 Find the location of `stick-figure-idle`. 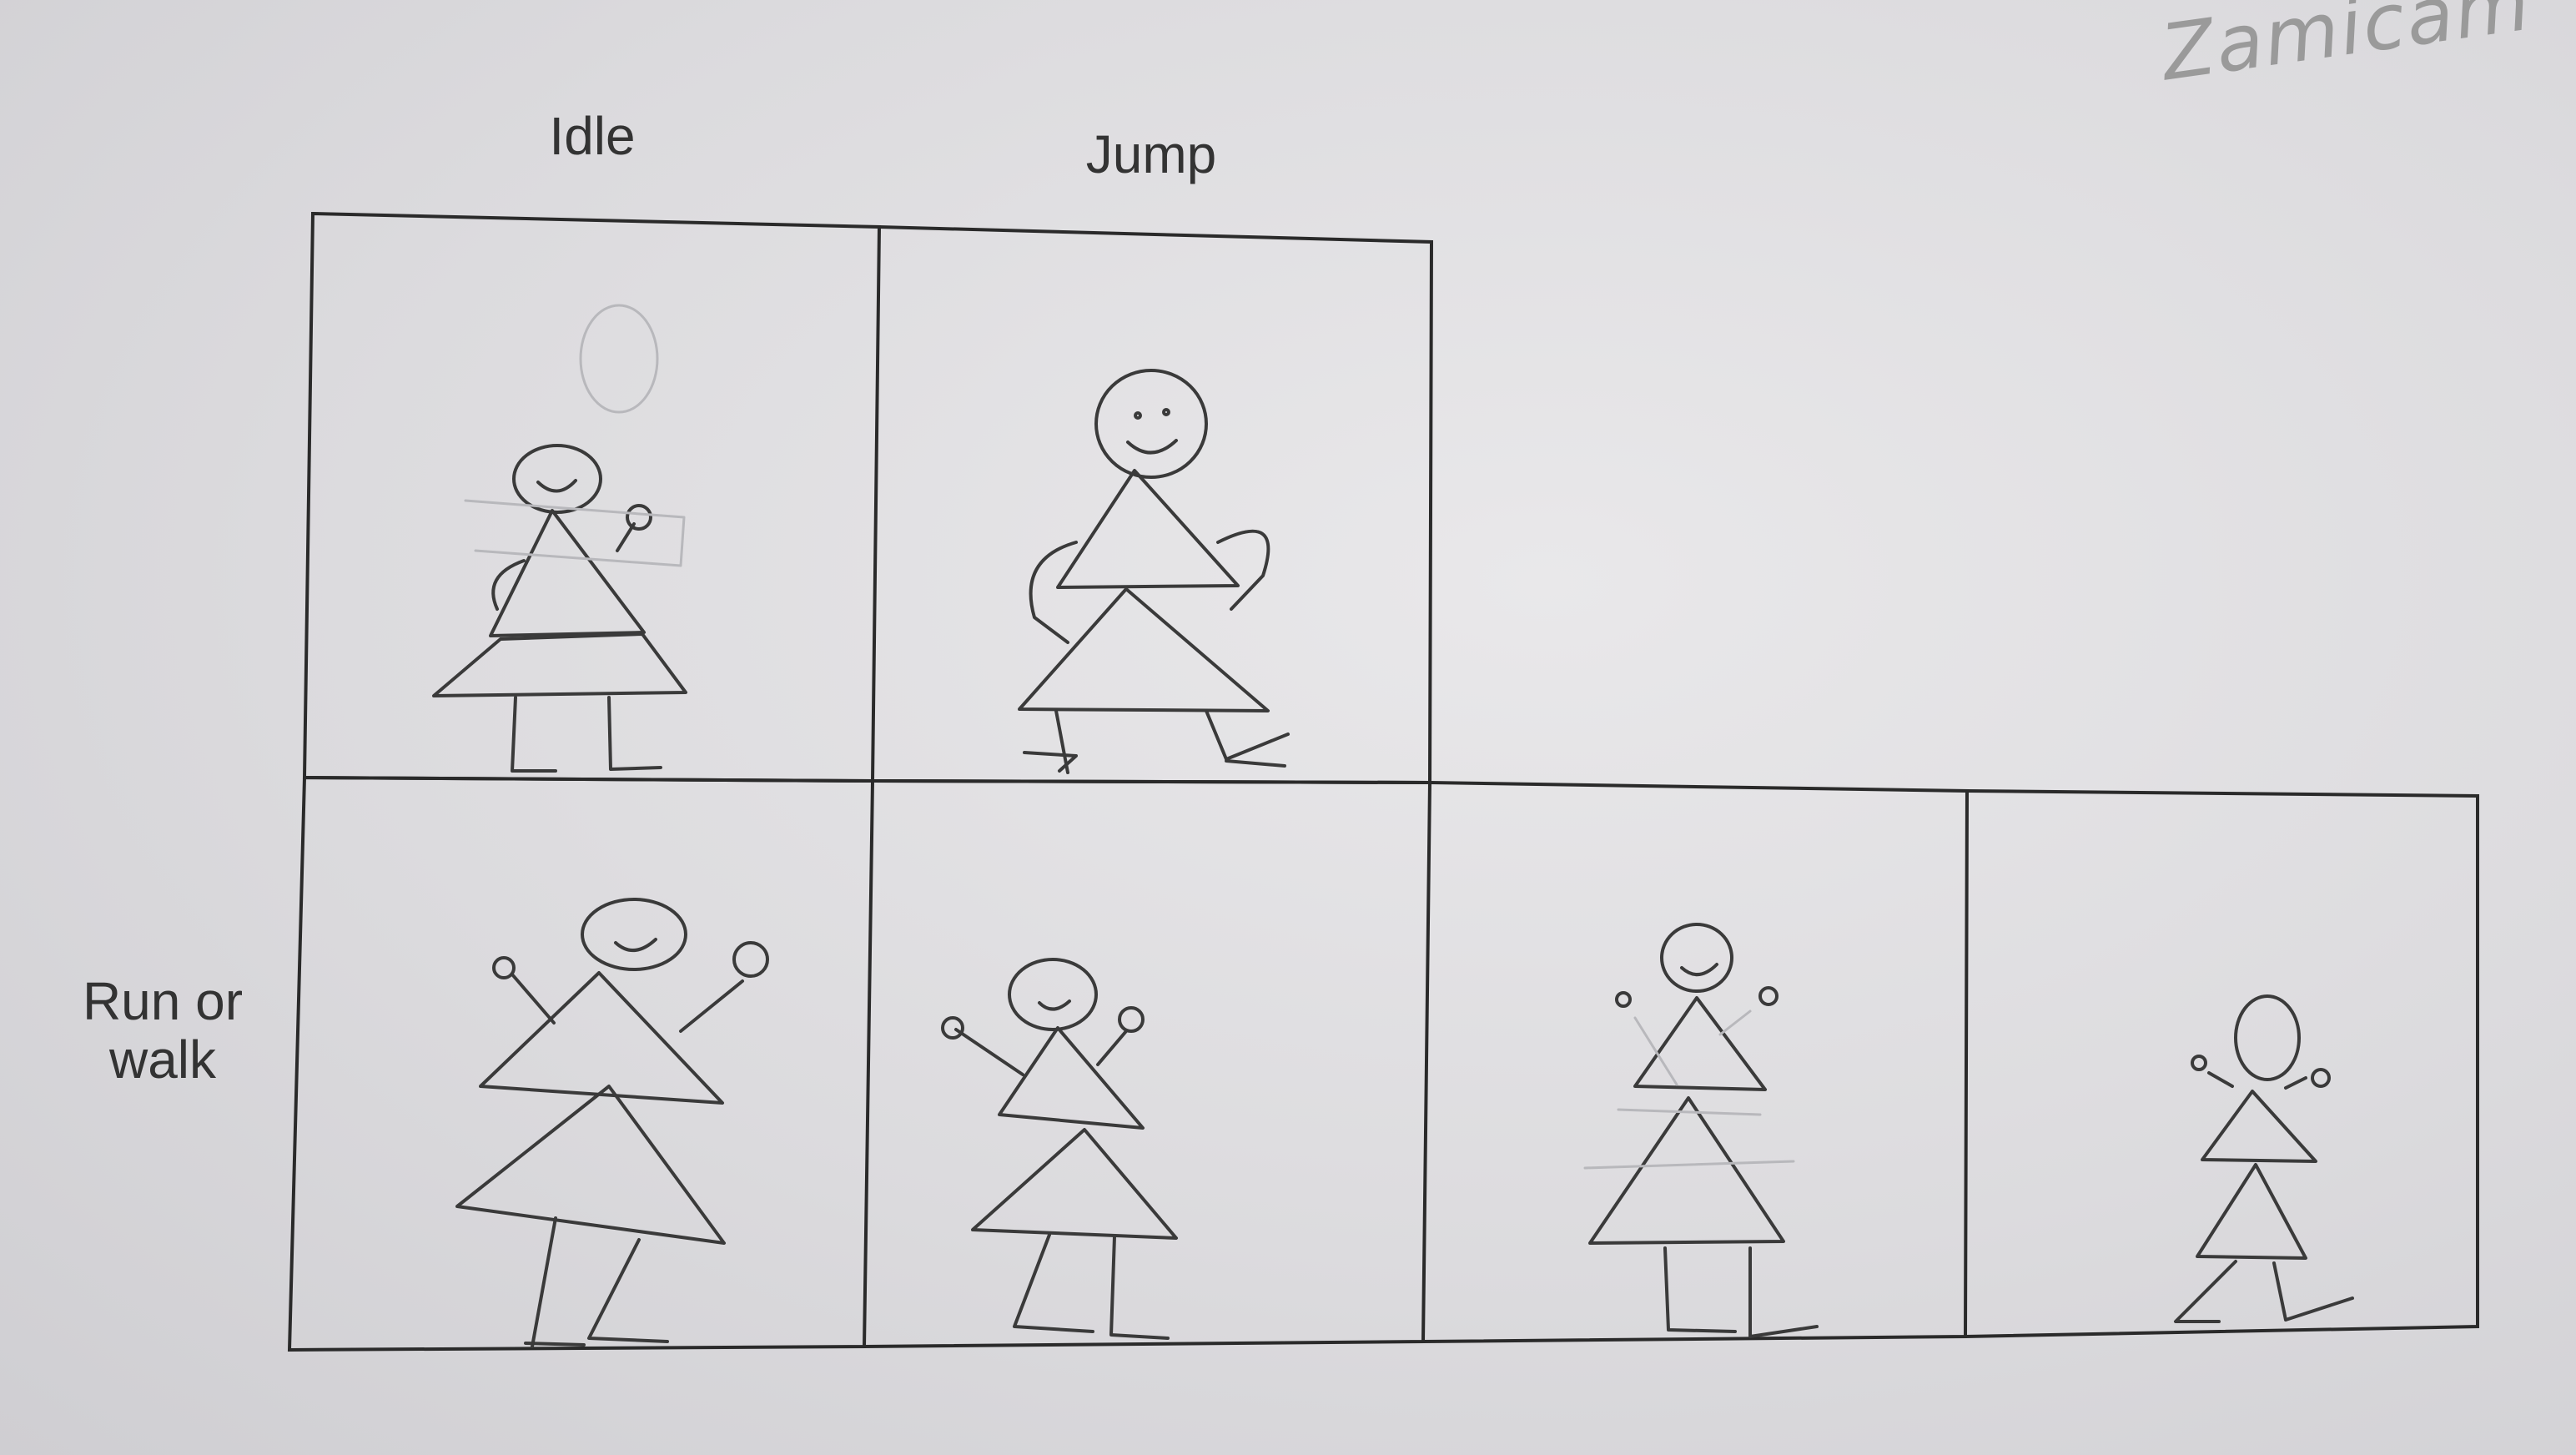

stick-figure-idle is located at coordinates (559, 608).